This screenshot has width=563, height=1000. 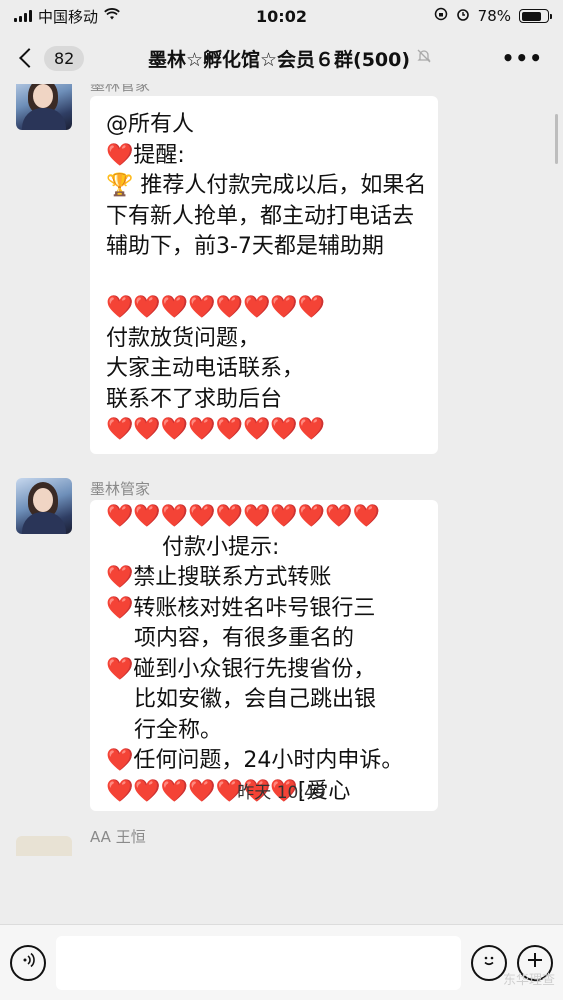 I want to click on input-bar: 东华理查, so click(x=281, y=962).